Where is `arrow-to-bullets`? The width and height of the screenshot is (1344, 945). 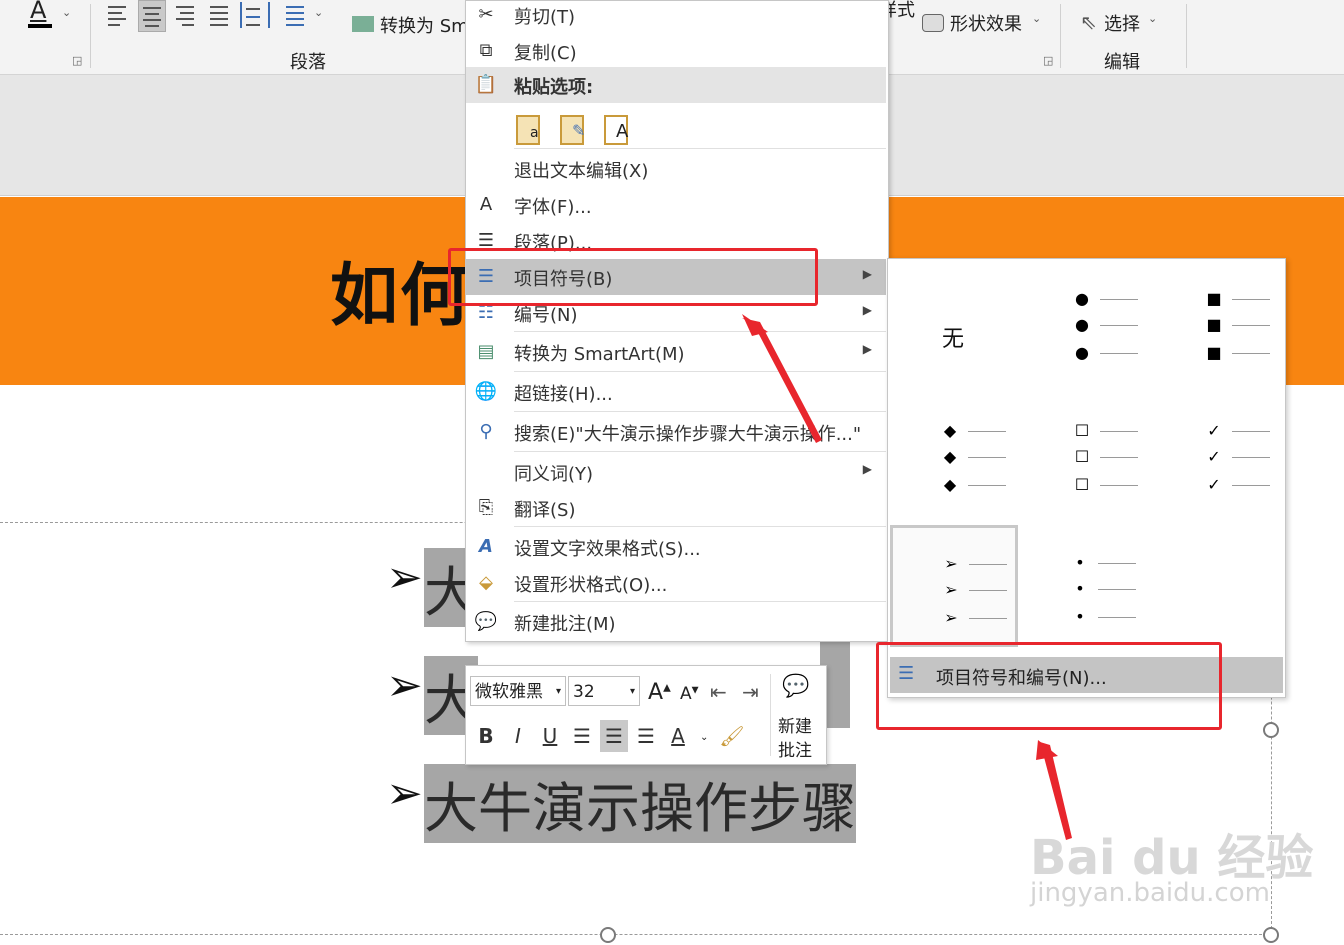
arrow-to-bullets is located at coordinates (782, 380).